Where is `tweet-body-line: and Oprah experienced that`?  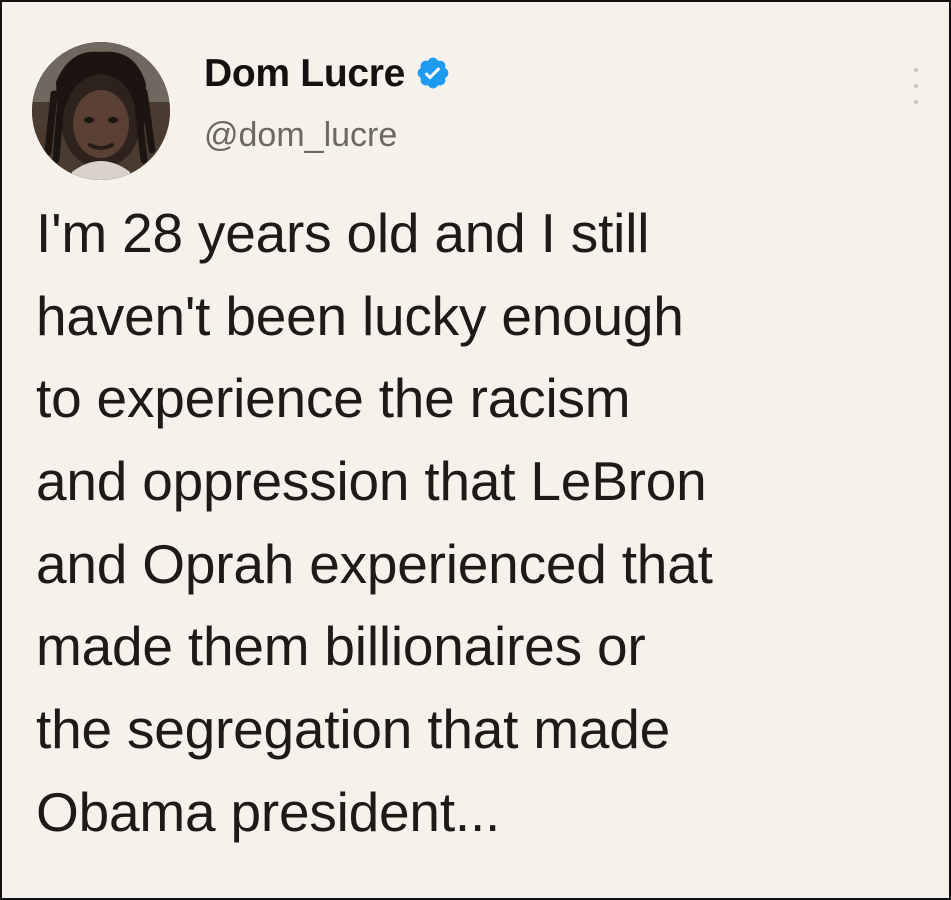
tweet-body-line: and Oprah experienced that is located at coordinates (374, 563).